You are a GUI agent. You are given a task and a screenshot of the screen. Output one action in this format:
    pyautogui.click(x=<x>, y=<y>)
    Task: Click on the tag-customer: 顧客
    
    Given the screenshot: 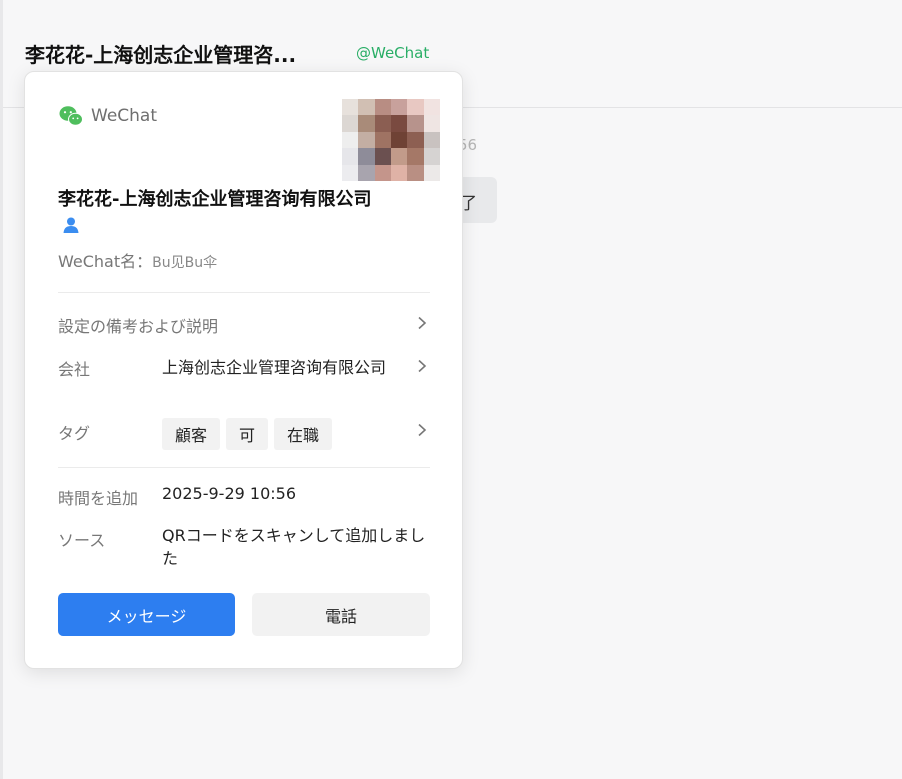 What is the action you would take?
    pyautogui.click(x=191, y=434)
    